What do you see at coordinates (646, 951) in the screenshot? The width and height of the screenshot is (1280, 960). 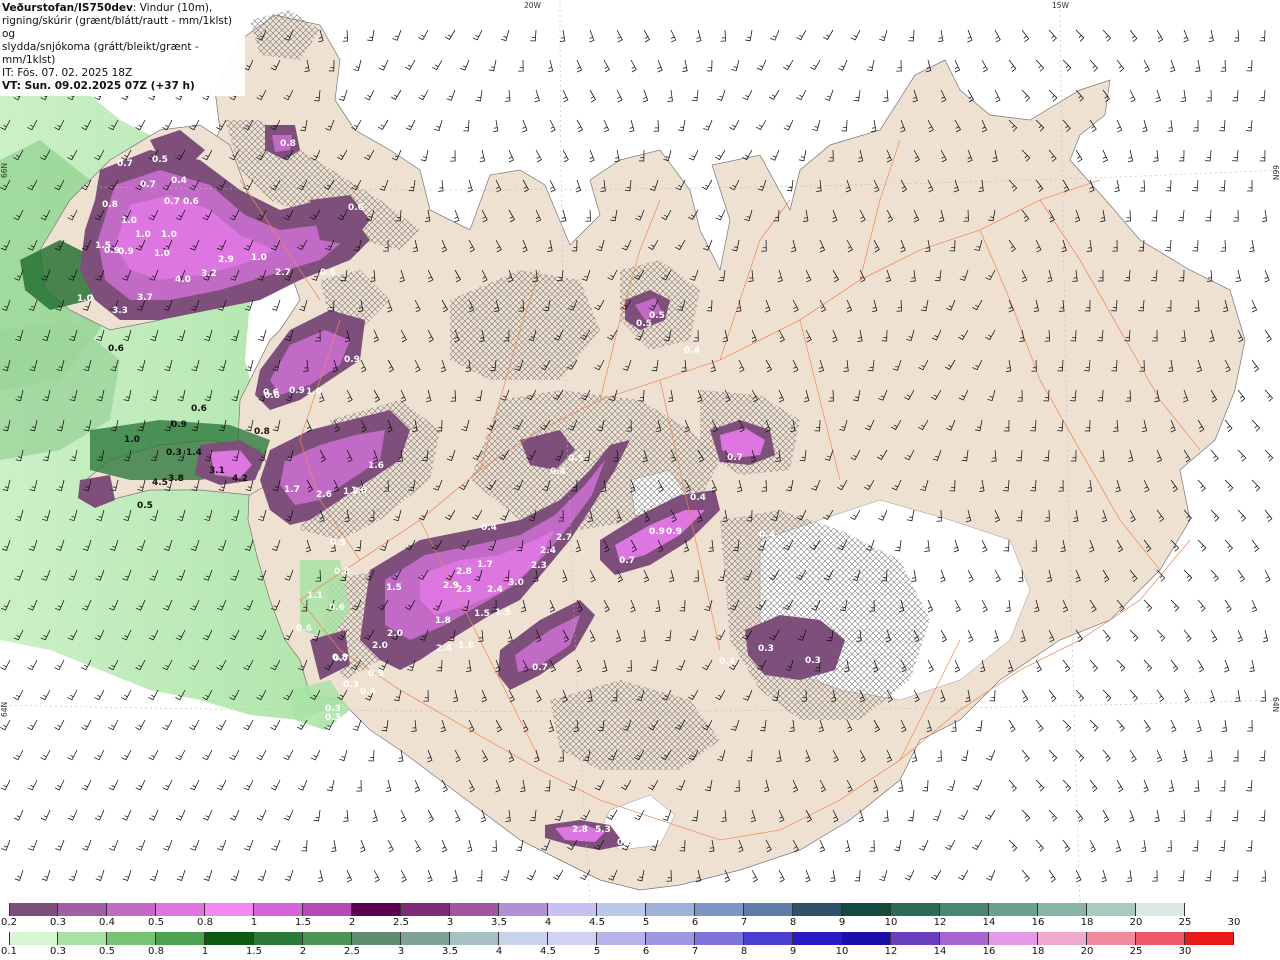 I see `rain-legend-tick-label: 6` at bounding box center [646, 951].